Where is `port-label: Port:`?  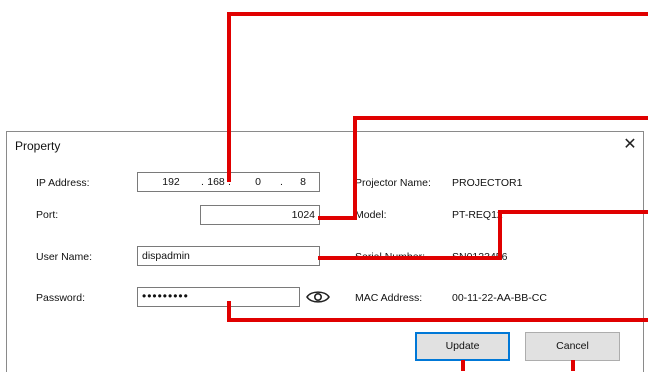
port-label: Port: is located at coordinates (47, 215).